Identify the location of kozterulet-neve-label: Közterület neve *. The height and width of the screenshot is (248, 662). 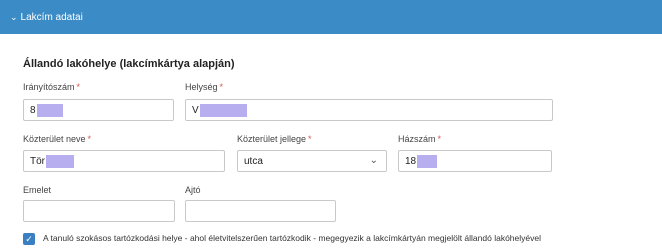
(57, 139).